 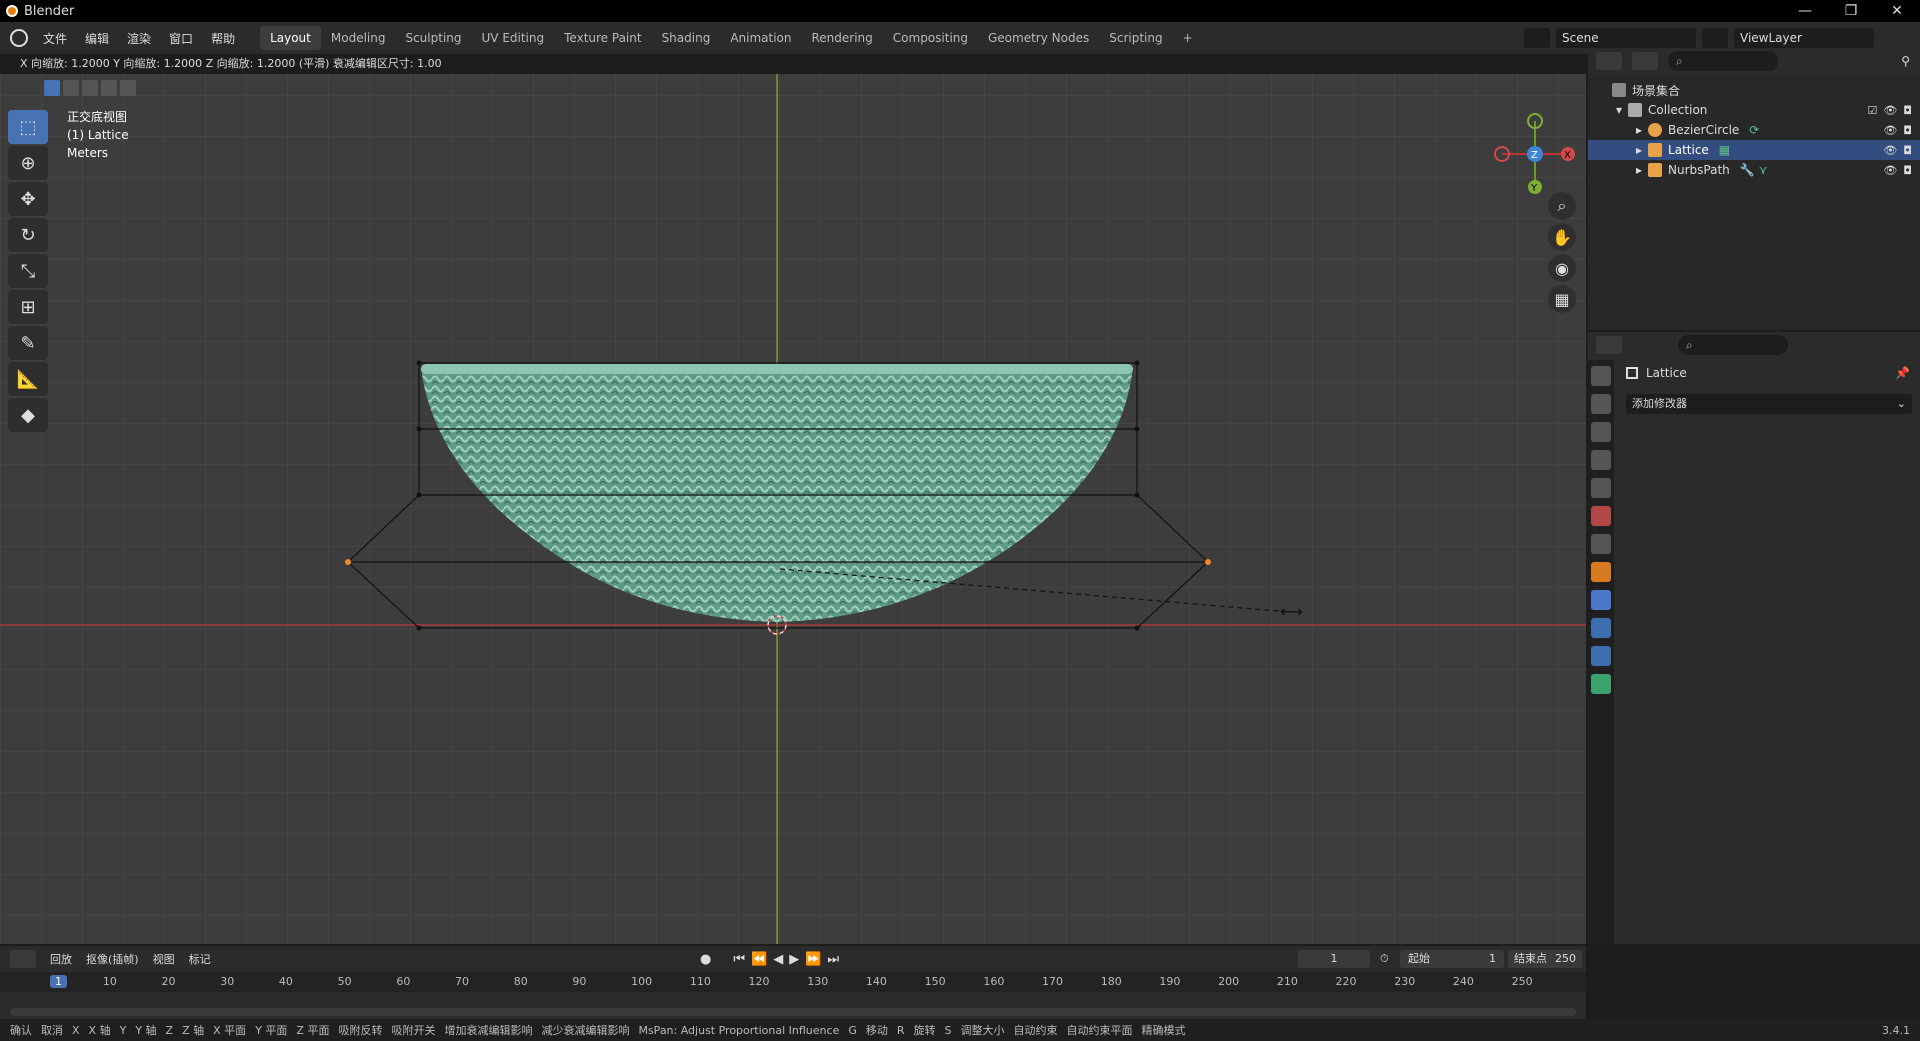 I want to click on add-workspace-button: +, so click(x=1188, y=38).